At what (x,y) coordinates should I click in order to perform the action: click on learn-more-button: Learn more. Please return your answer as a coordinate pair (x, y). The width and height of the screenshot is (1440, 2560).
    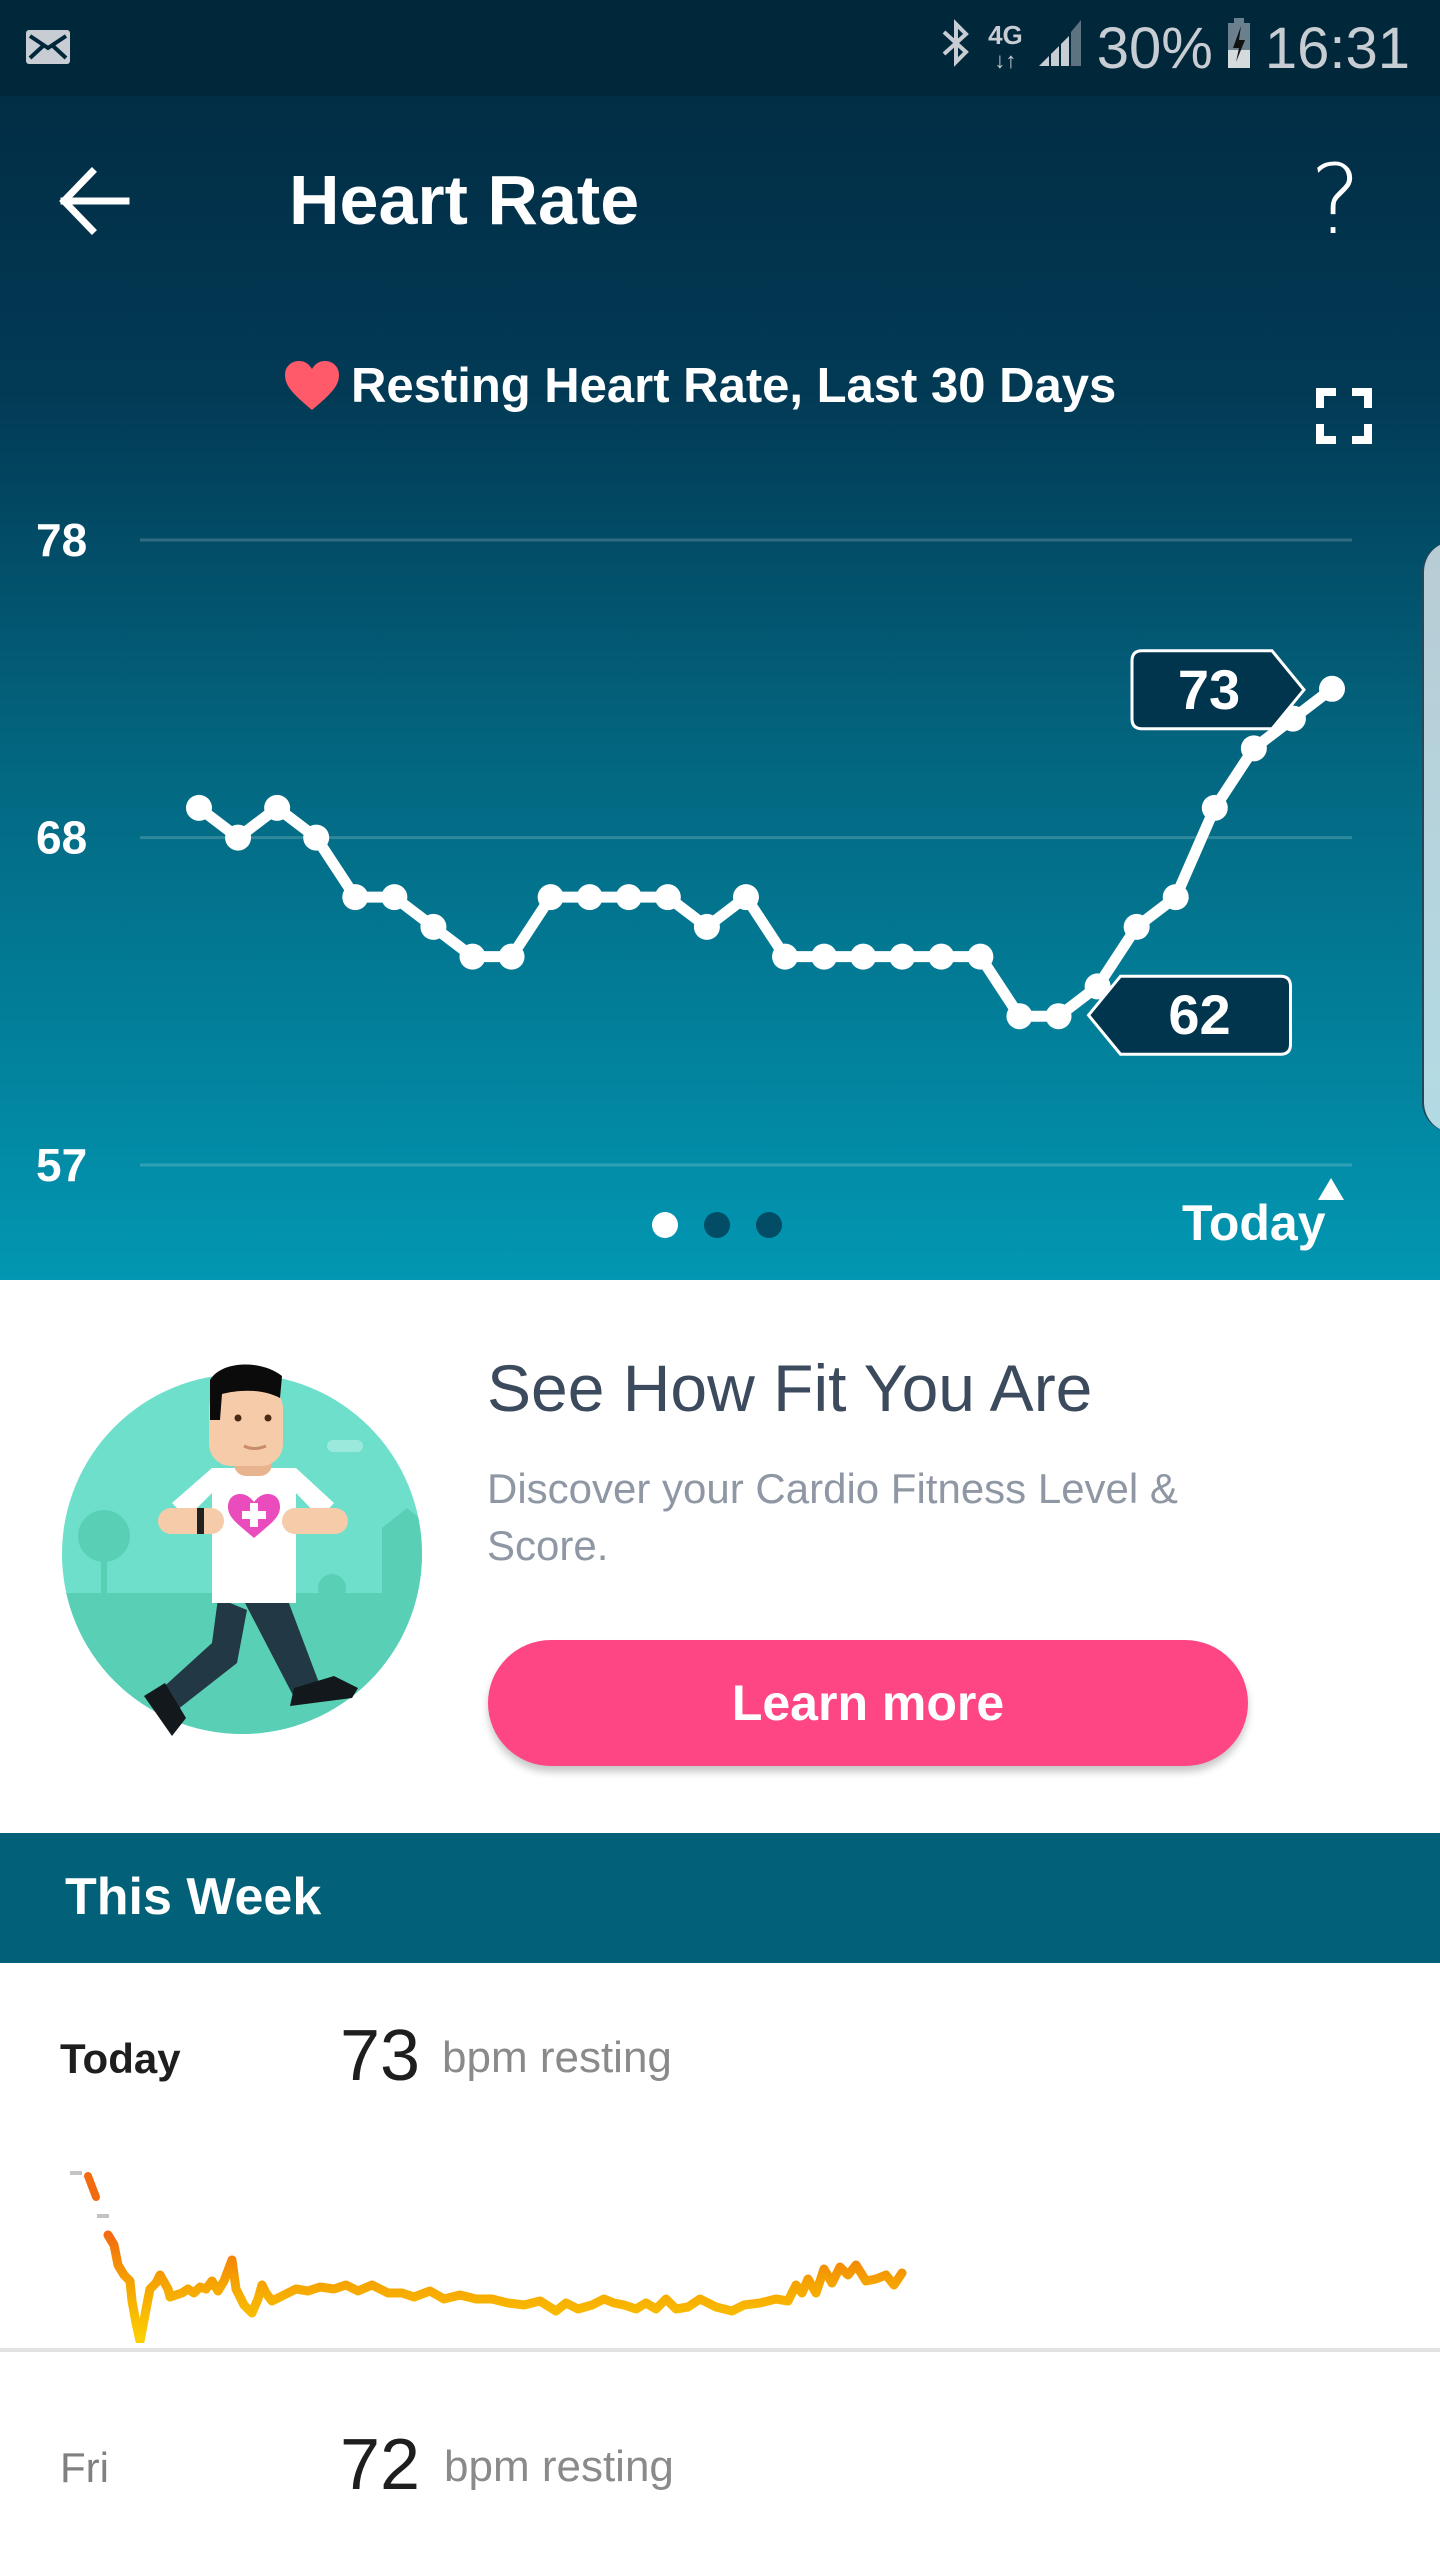
    Looking at the image, I should click on (868, 1703).